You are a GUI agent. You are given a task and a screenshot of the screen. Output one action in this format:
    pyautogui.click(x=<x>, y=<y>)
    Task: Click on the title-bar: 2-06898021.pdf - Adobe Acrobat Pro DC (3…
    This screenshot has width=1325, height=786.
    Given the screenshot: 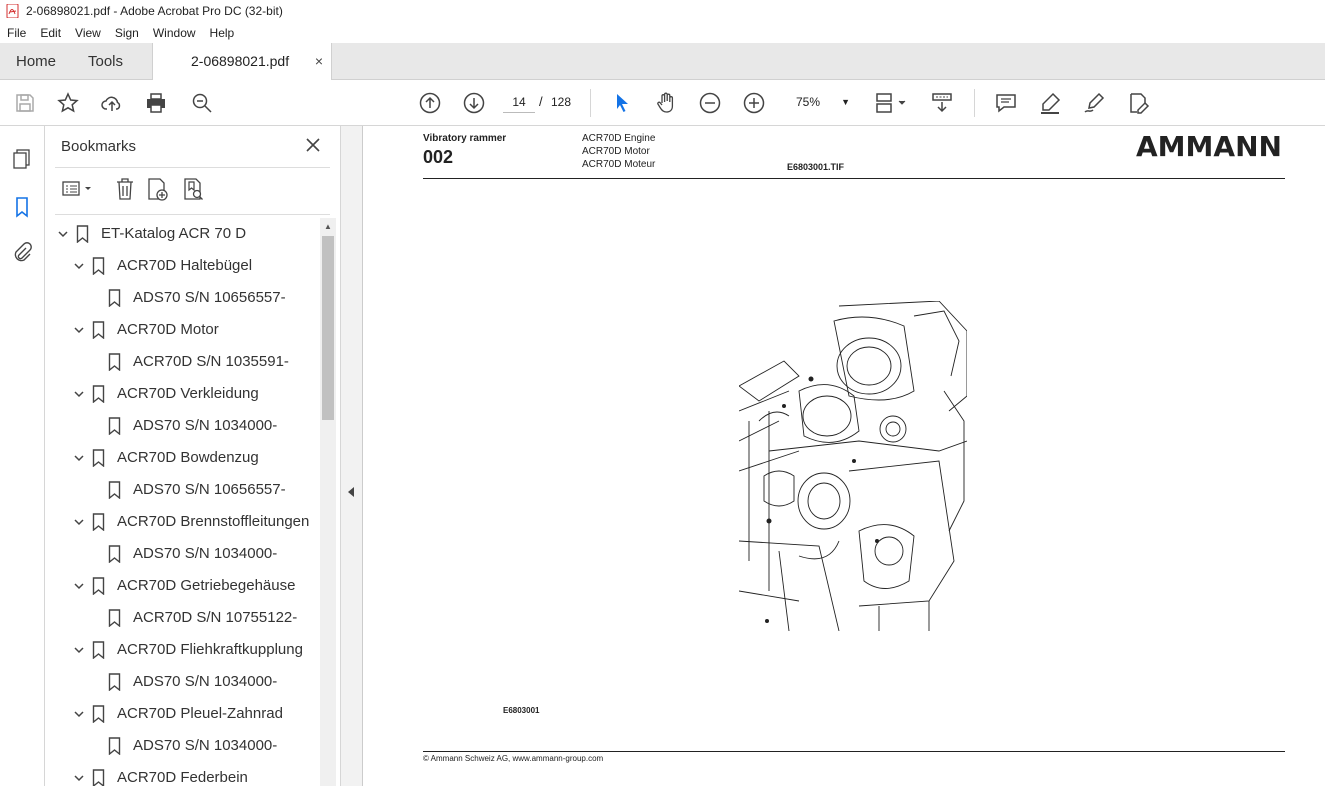 What is the action you would take?
    pyautogui.click(x=662, y=11)
    